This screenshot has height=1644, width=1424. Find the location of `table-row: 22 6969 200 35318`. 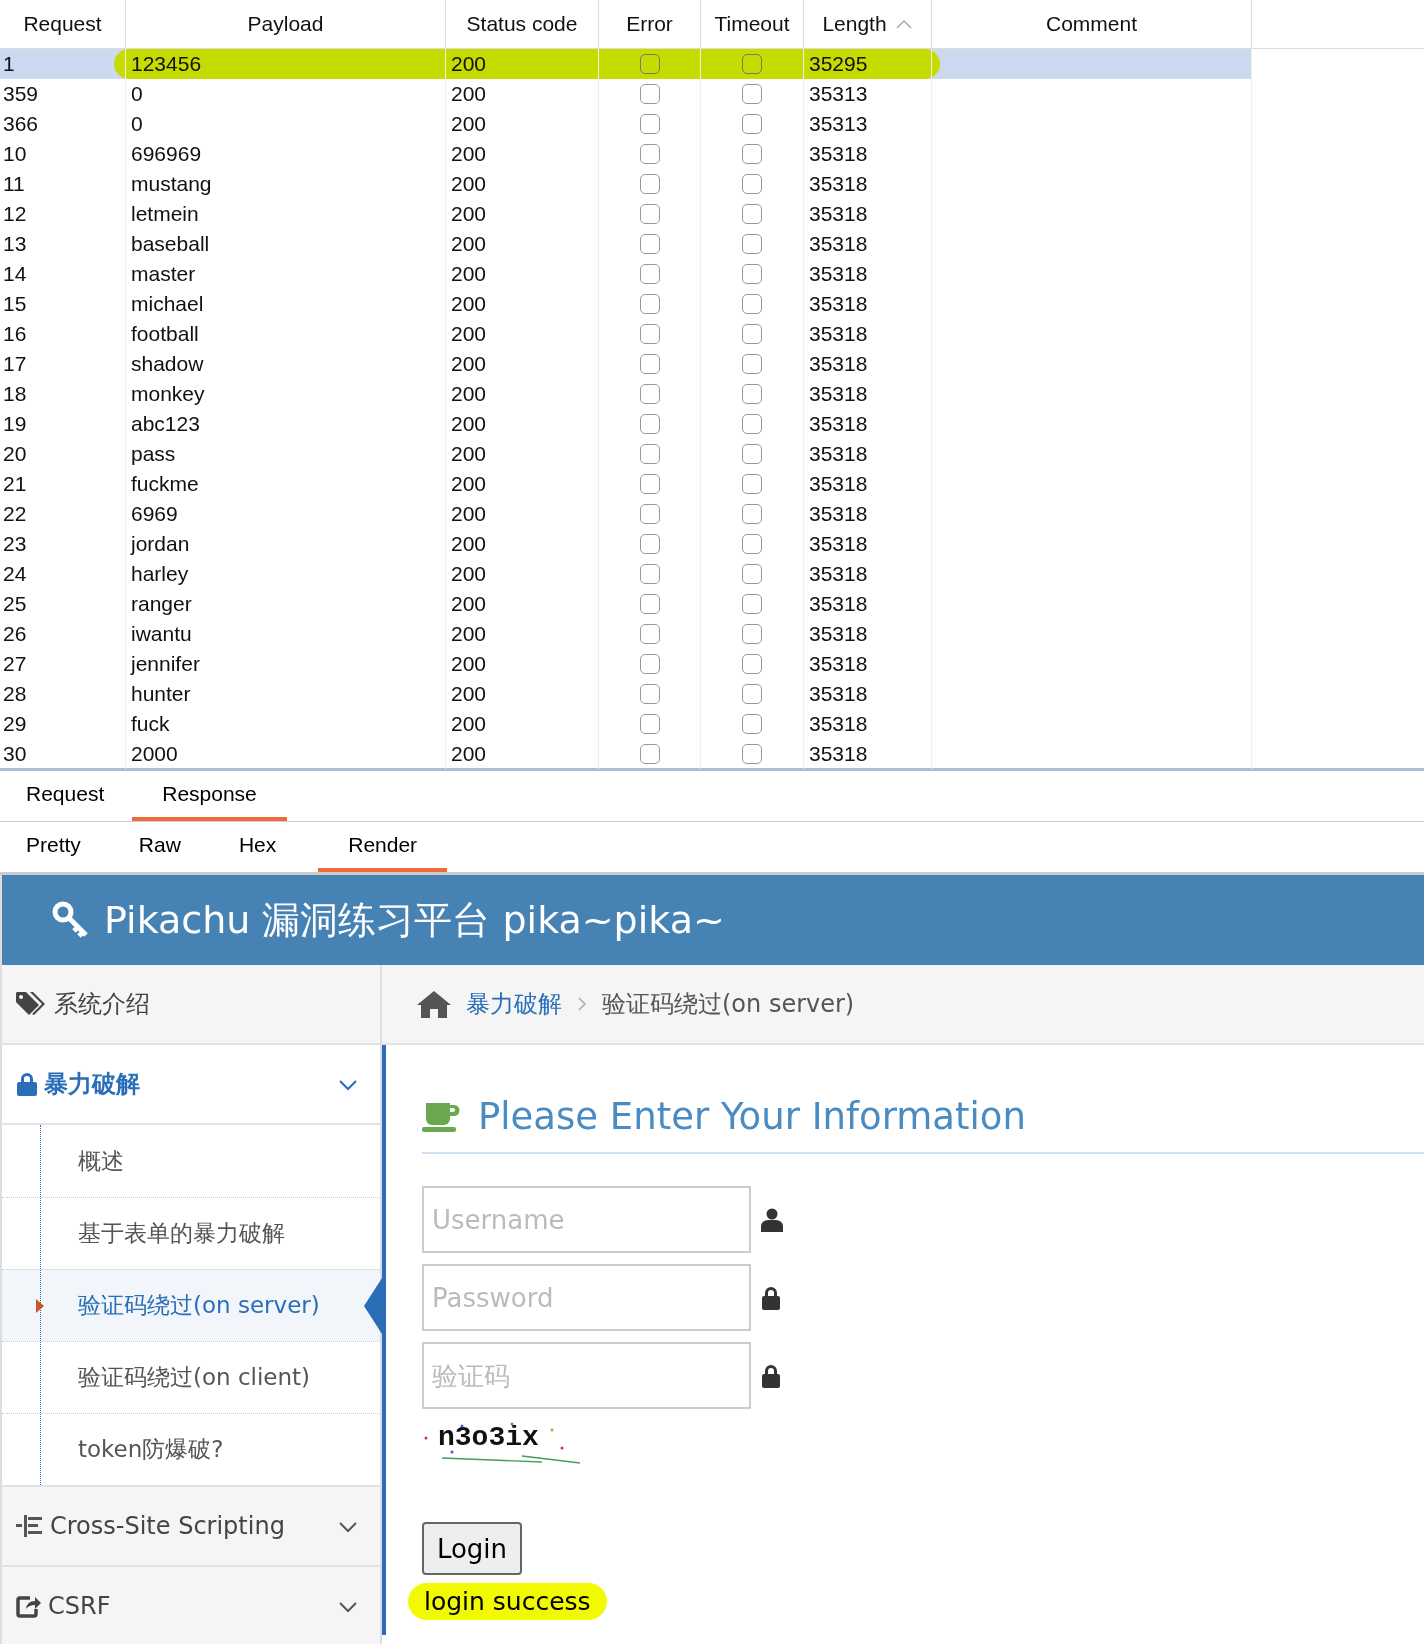

table-row: 22 6969 200 35318 is located at coordinates (712, 514).